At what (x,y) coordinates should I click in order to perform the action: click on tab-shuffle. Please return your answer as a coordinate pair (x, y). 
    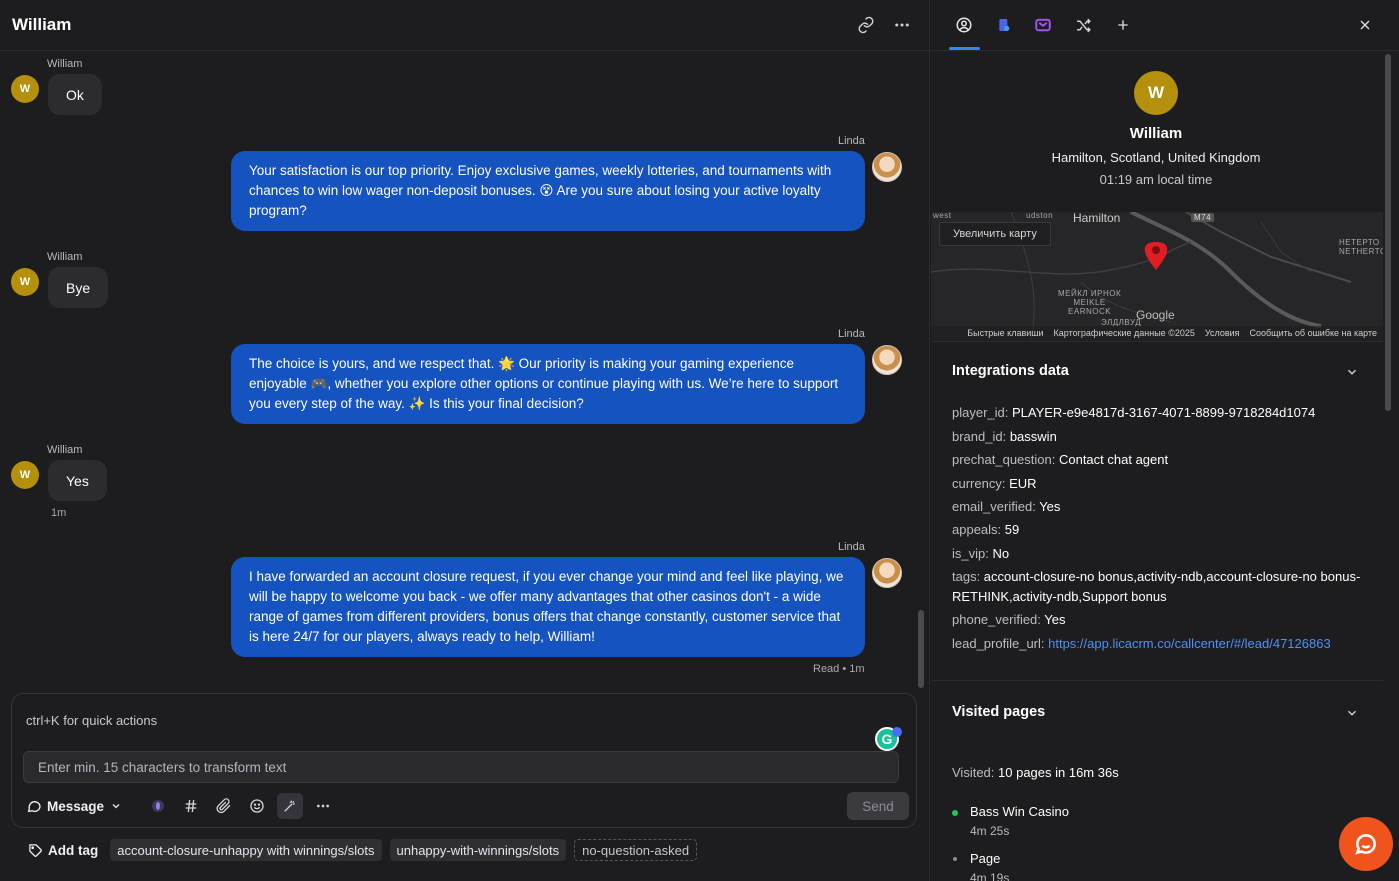
    Looking at the image, I should click on (1083, 25).